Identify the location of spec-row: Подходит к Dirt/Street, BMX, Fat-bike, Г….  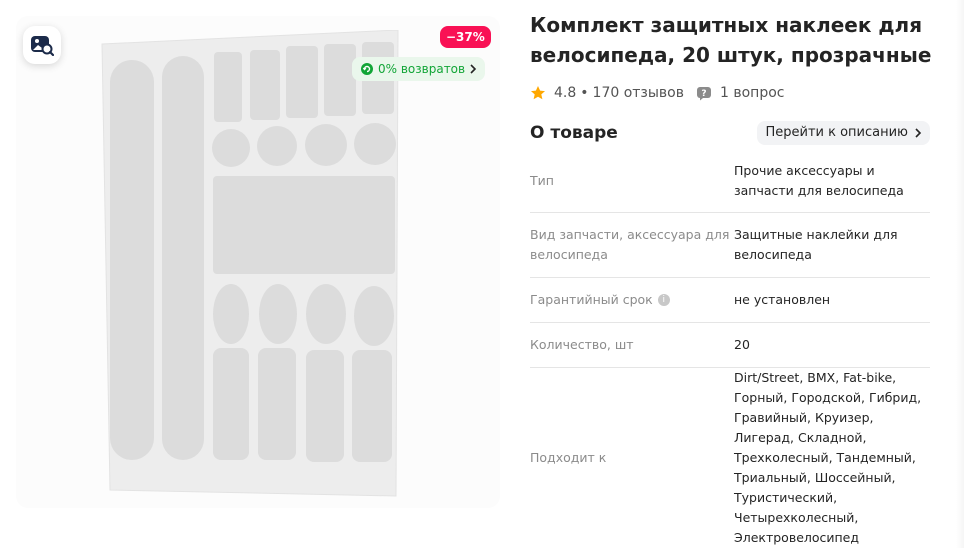
(730, 458).